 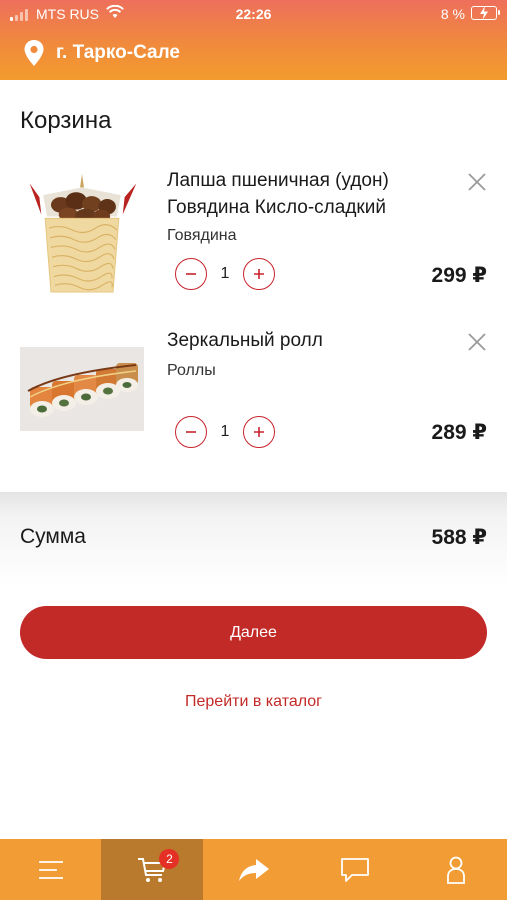 I want to click on tab-share, so click(x=253, y=869).